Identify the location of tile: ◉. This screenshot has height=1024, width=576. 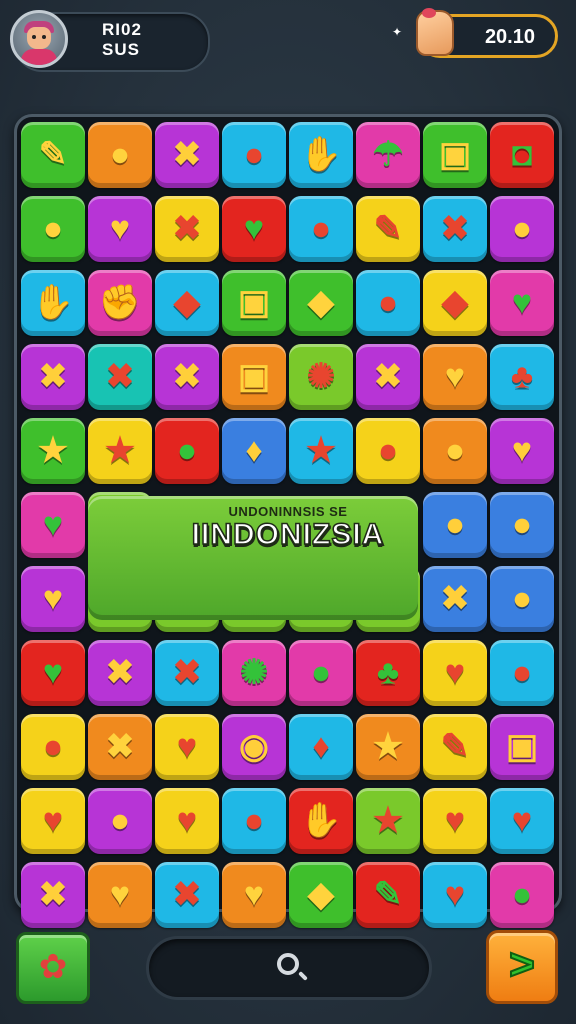
(254, 747).